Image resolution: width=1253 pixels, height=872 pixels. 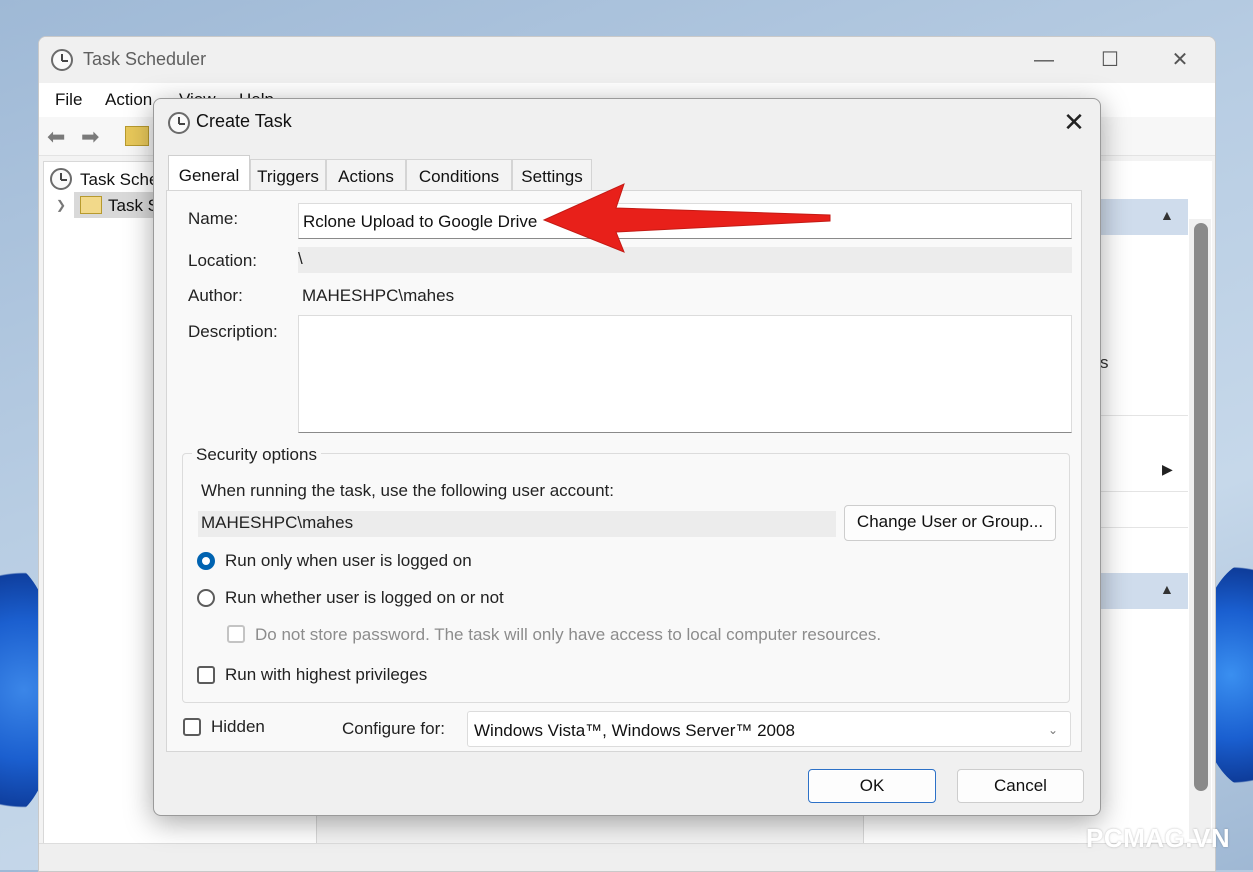 I want to click on location-label: Location:, so click(x=222, y=260).